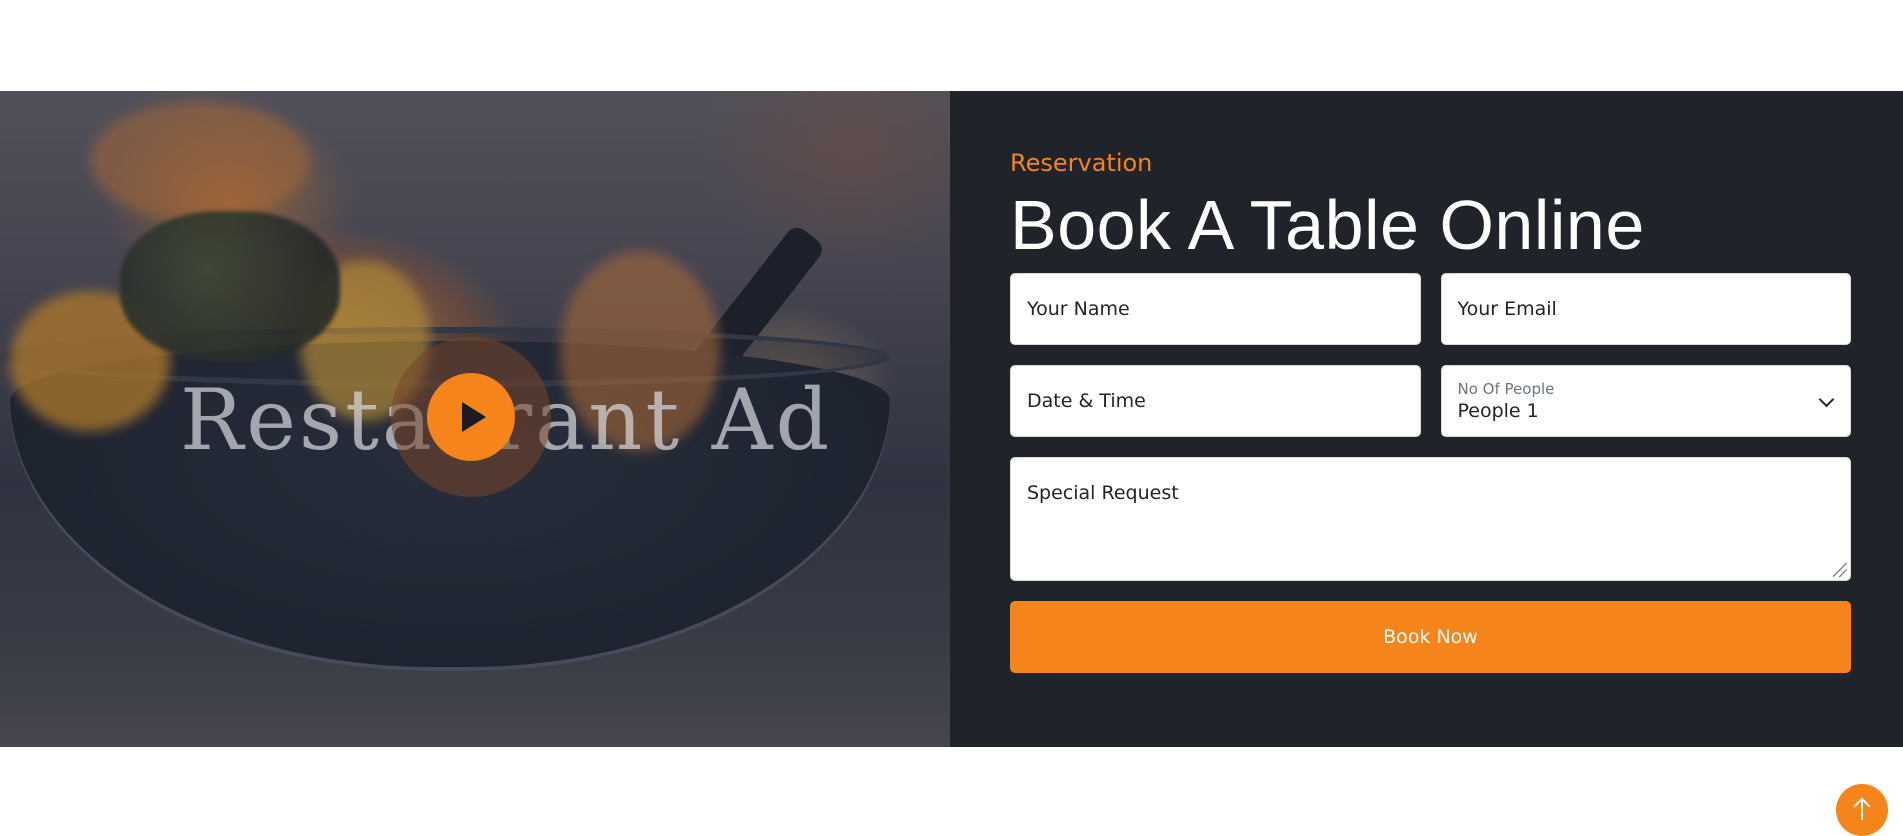 This screenshot has width=1903, height=836. I want to click on play-icon, so click(474, 417).